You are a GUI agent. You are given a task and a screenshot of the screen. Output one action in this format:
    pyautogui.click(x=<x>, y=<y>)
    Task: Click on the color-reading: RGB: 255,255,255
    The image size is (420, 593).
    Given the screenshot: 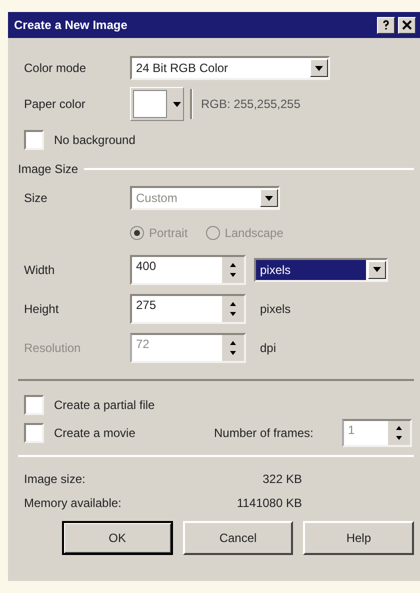 What is the action you would take?
    pyautogui.click(x=250, y=104)
    